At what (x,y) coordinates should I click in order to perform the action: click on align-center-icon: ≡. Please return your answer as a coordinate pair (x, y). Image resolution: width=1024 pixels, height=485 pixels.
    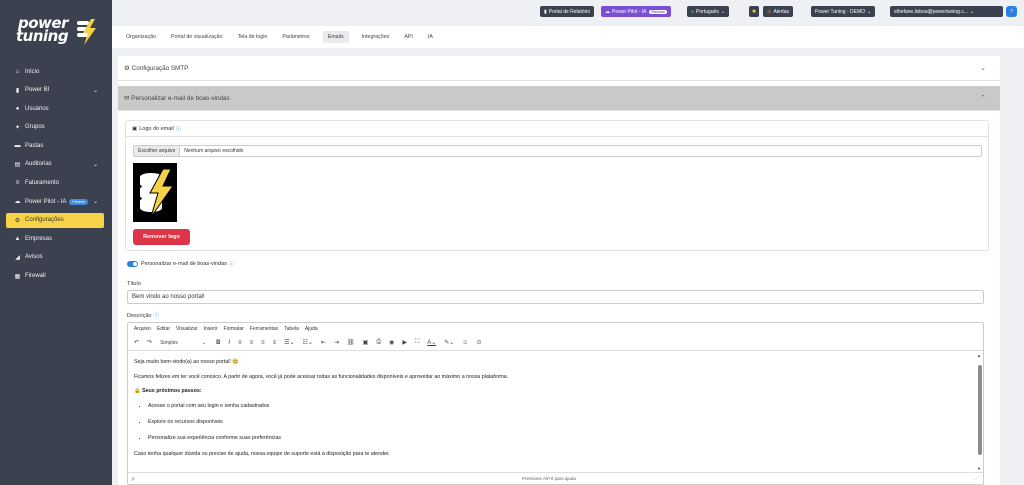
    Looking at the image, I should click on (252, 343).